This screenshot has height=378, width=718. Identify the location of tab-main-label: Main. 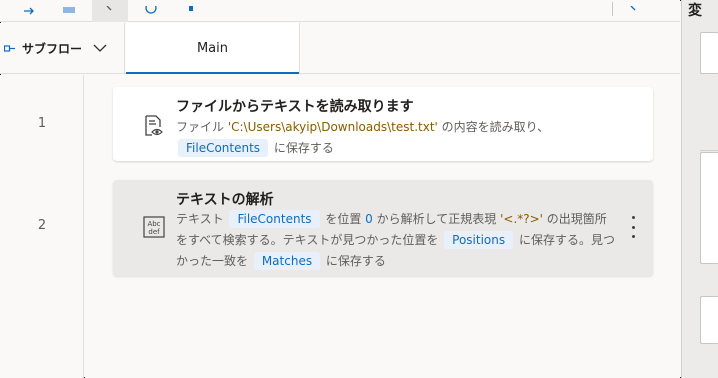
(212, 48).